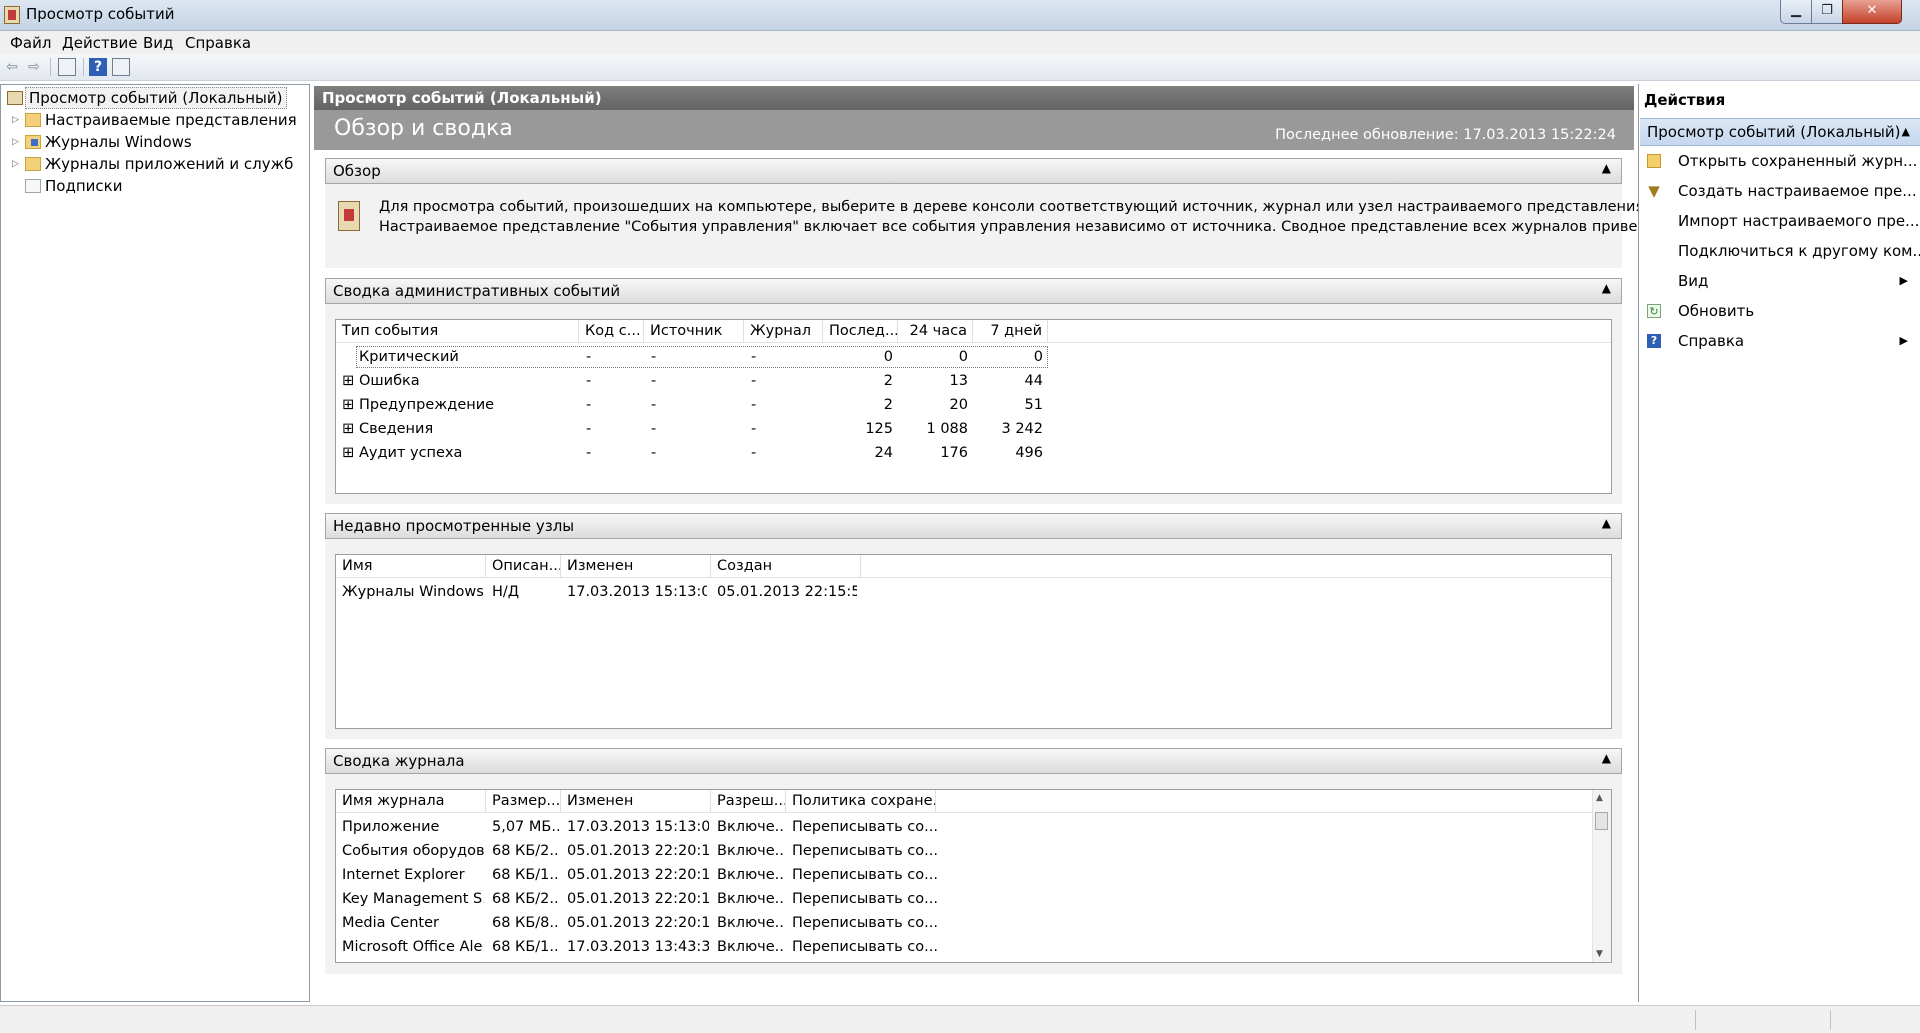  What do you see at coordinates (154, 98) in the screenshot?
I see `tree-item-event-viewer: Просмотр событий (Локальный)` at bounding box center [154, 98].